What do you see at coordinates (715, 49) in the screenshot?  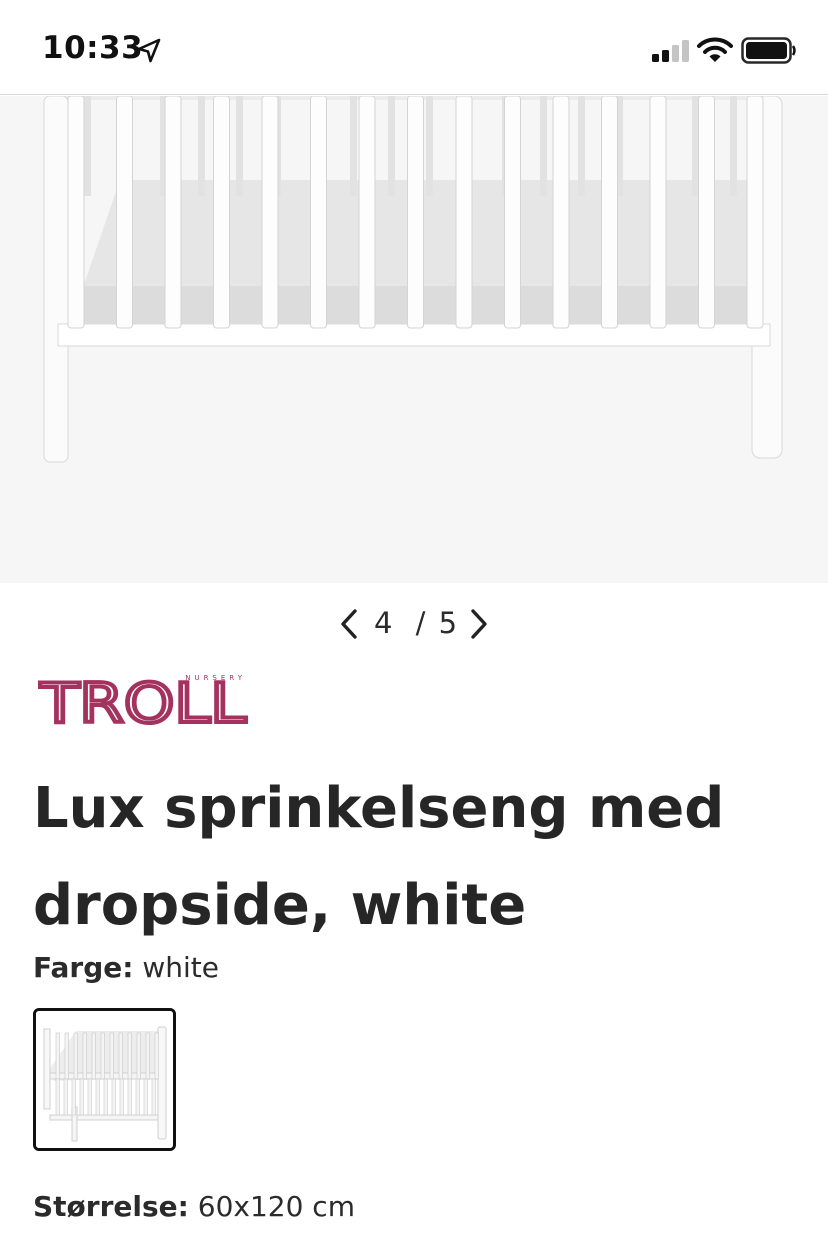 I see `wifi-icon` at bounding box center [715, 49].